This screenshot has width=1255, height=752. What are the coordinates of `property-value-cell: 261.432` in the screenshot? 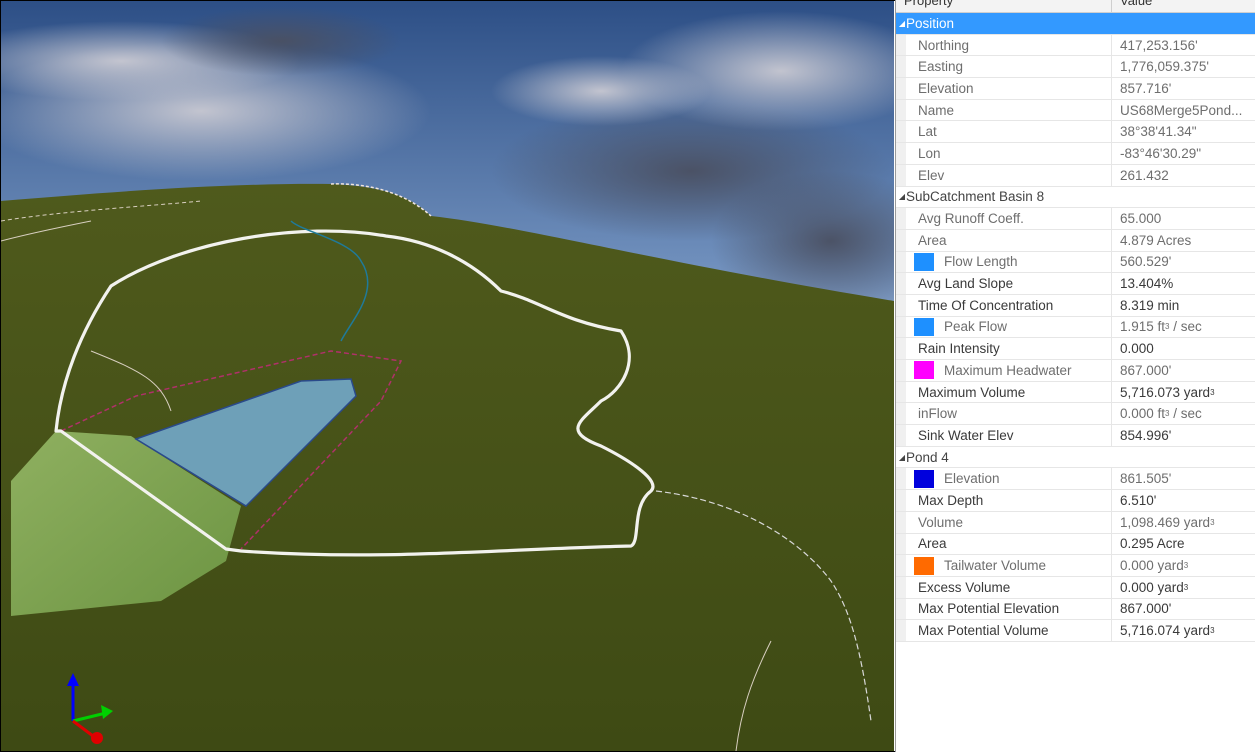 It's located at (1183, 175).